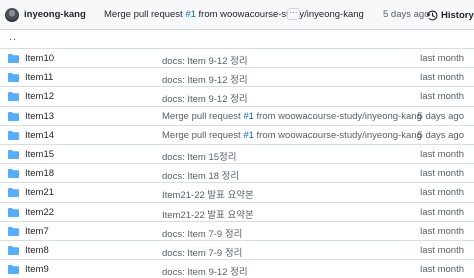  Describe the element at coordinates (39, 116) in the screenshot. I see `file-name-link: Item13` at that location.